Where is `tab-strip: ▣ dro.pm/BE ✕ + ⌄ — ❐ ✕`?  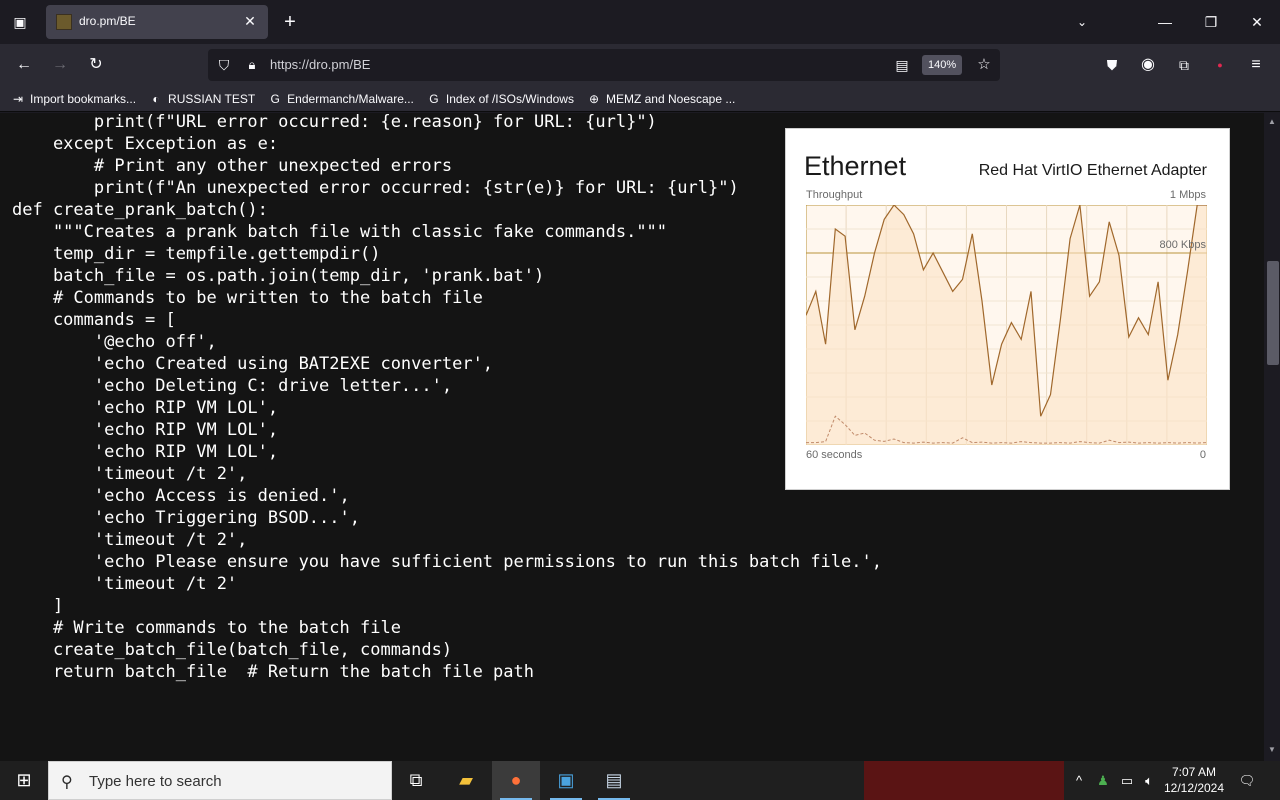
tab-strip: ▣ dro.pm/BE ✕ + ⌄ — ❐ ✕ is located at coordinates (640, 22).